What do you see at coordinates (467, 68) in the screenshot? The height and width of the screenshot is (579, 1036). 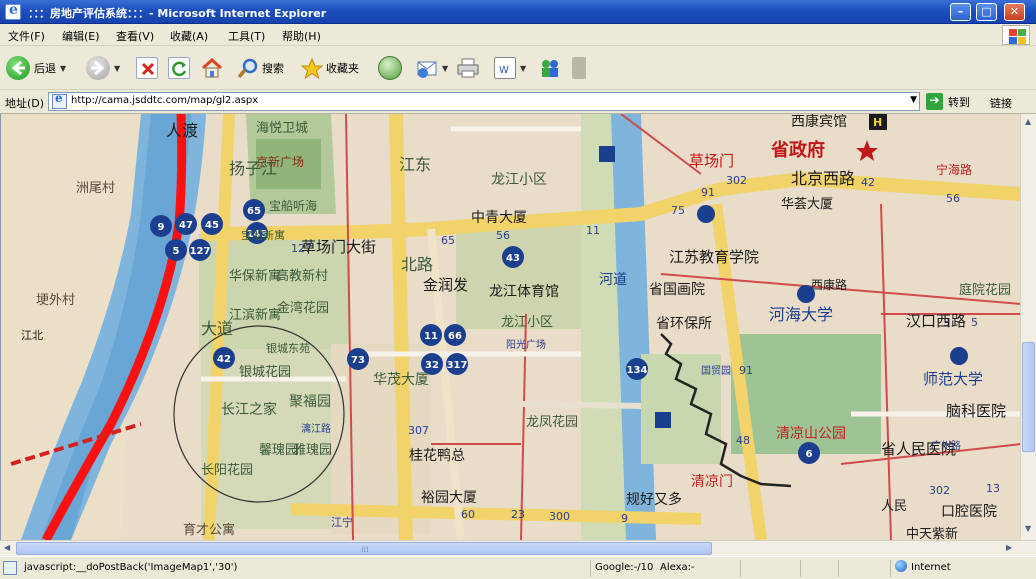 I see `print-button` at bounding box center [467, 68].